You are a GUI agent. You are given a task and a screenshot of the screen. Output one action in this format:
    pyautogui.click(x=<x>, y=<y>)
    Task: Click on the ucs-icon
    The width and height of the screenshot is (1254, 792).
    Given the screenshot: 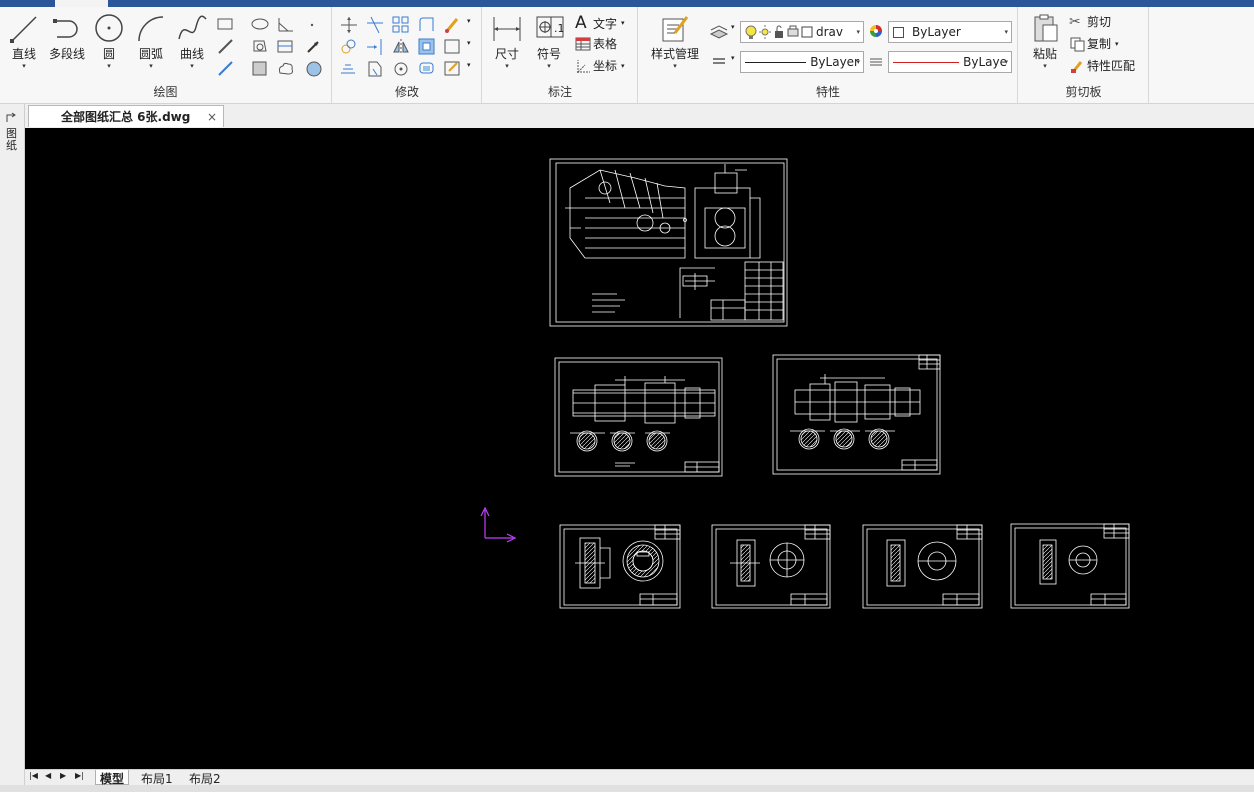 What is the action you would take?
    pyautogui.click(x=498, y=524)
    